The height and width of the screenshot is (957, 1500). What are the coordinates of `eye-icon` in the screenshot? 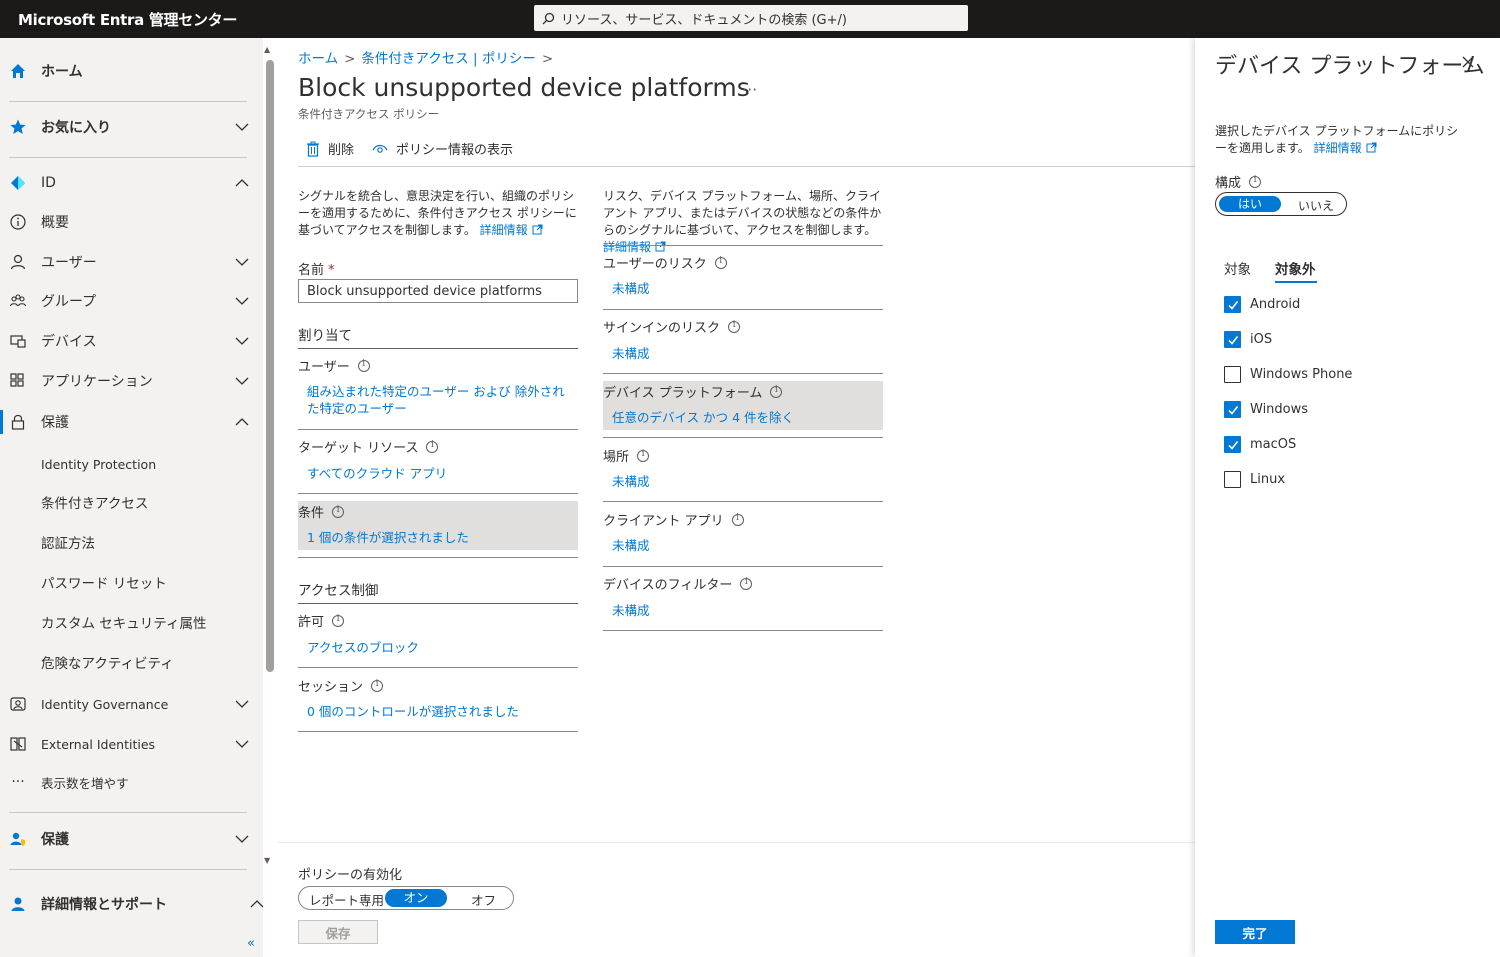 It's located at (380, 148).